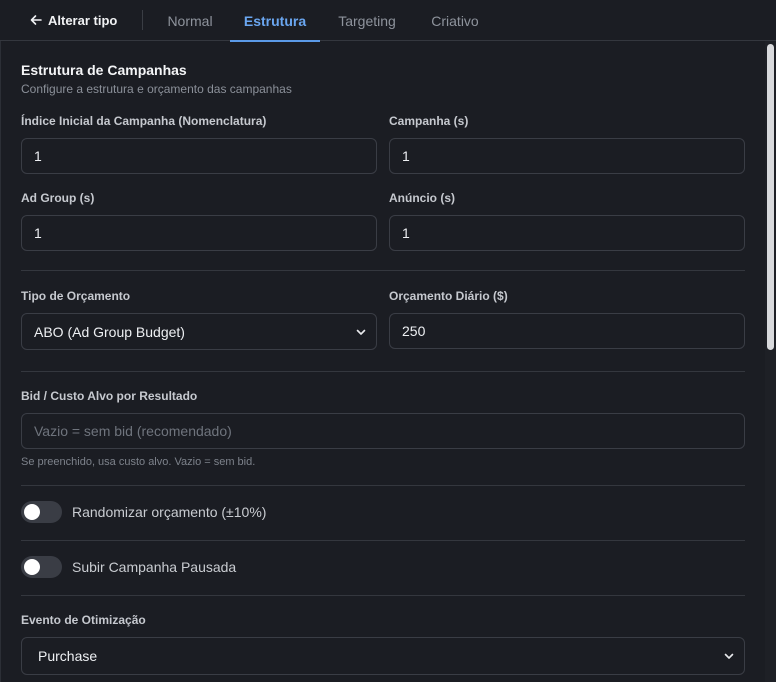  What do you see at coordinates (770, 197) in the screenshot?
I see `scrollbar-thumb` at bounding box center [770, 197].